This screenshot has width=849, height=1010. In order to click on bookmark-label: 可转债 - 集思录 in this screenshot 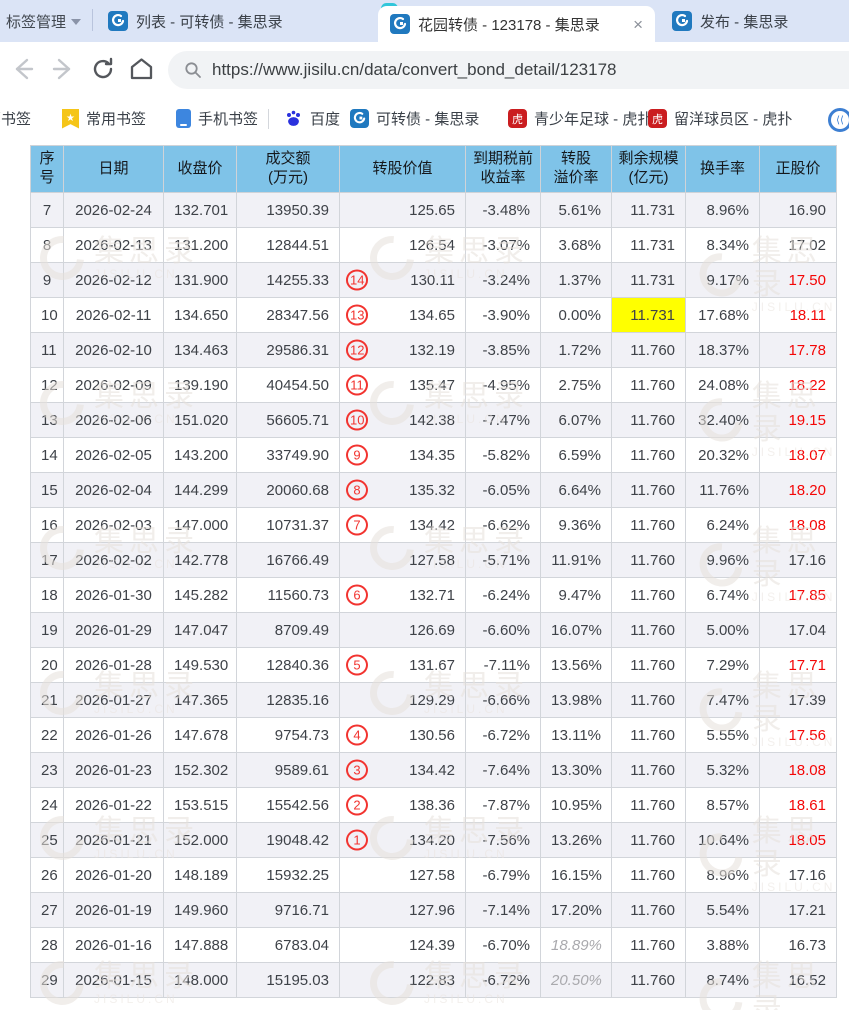, I will do `click(428, 119)`.